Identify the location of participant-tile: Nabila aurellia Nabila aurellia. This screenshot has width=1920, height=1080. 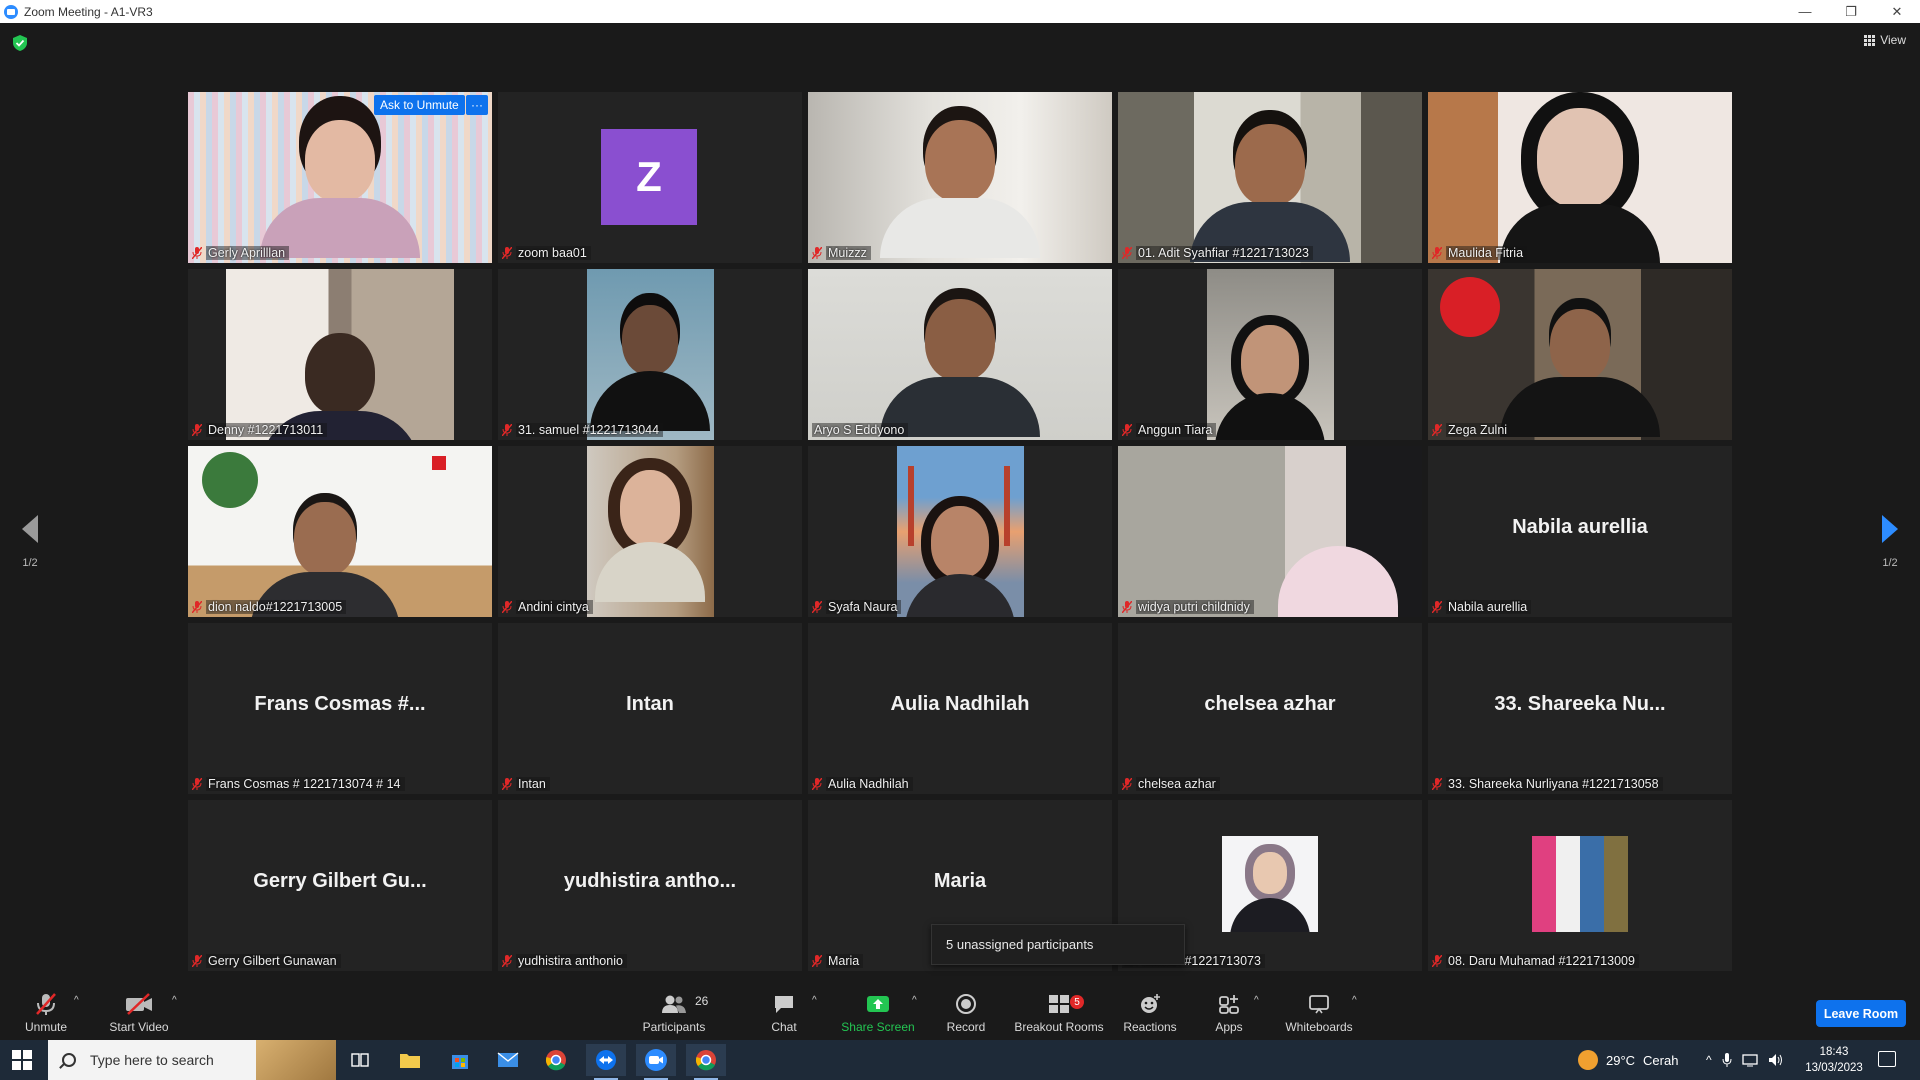
(1580, 531).